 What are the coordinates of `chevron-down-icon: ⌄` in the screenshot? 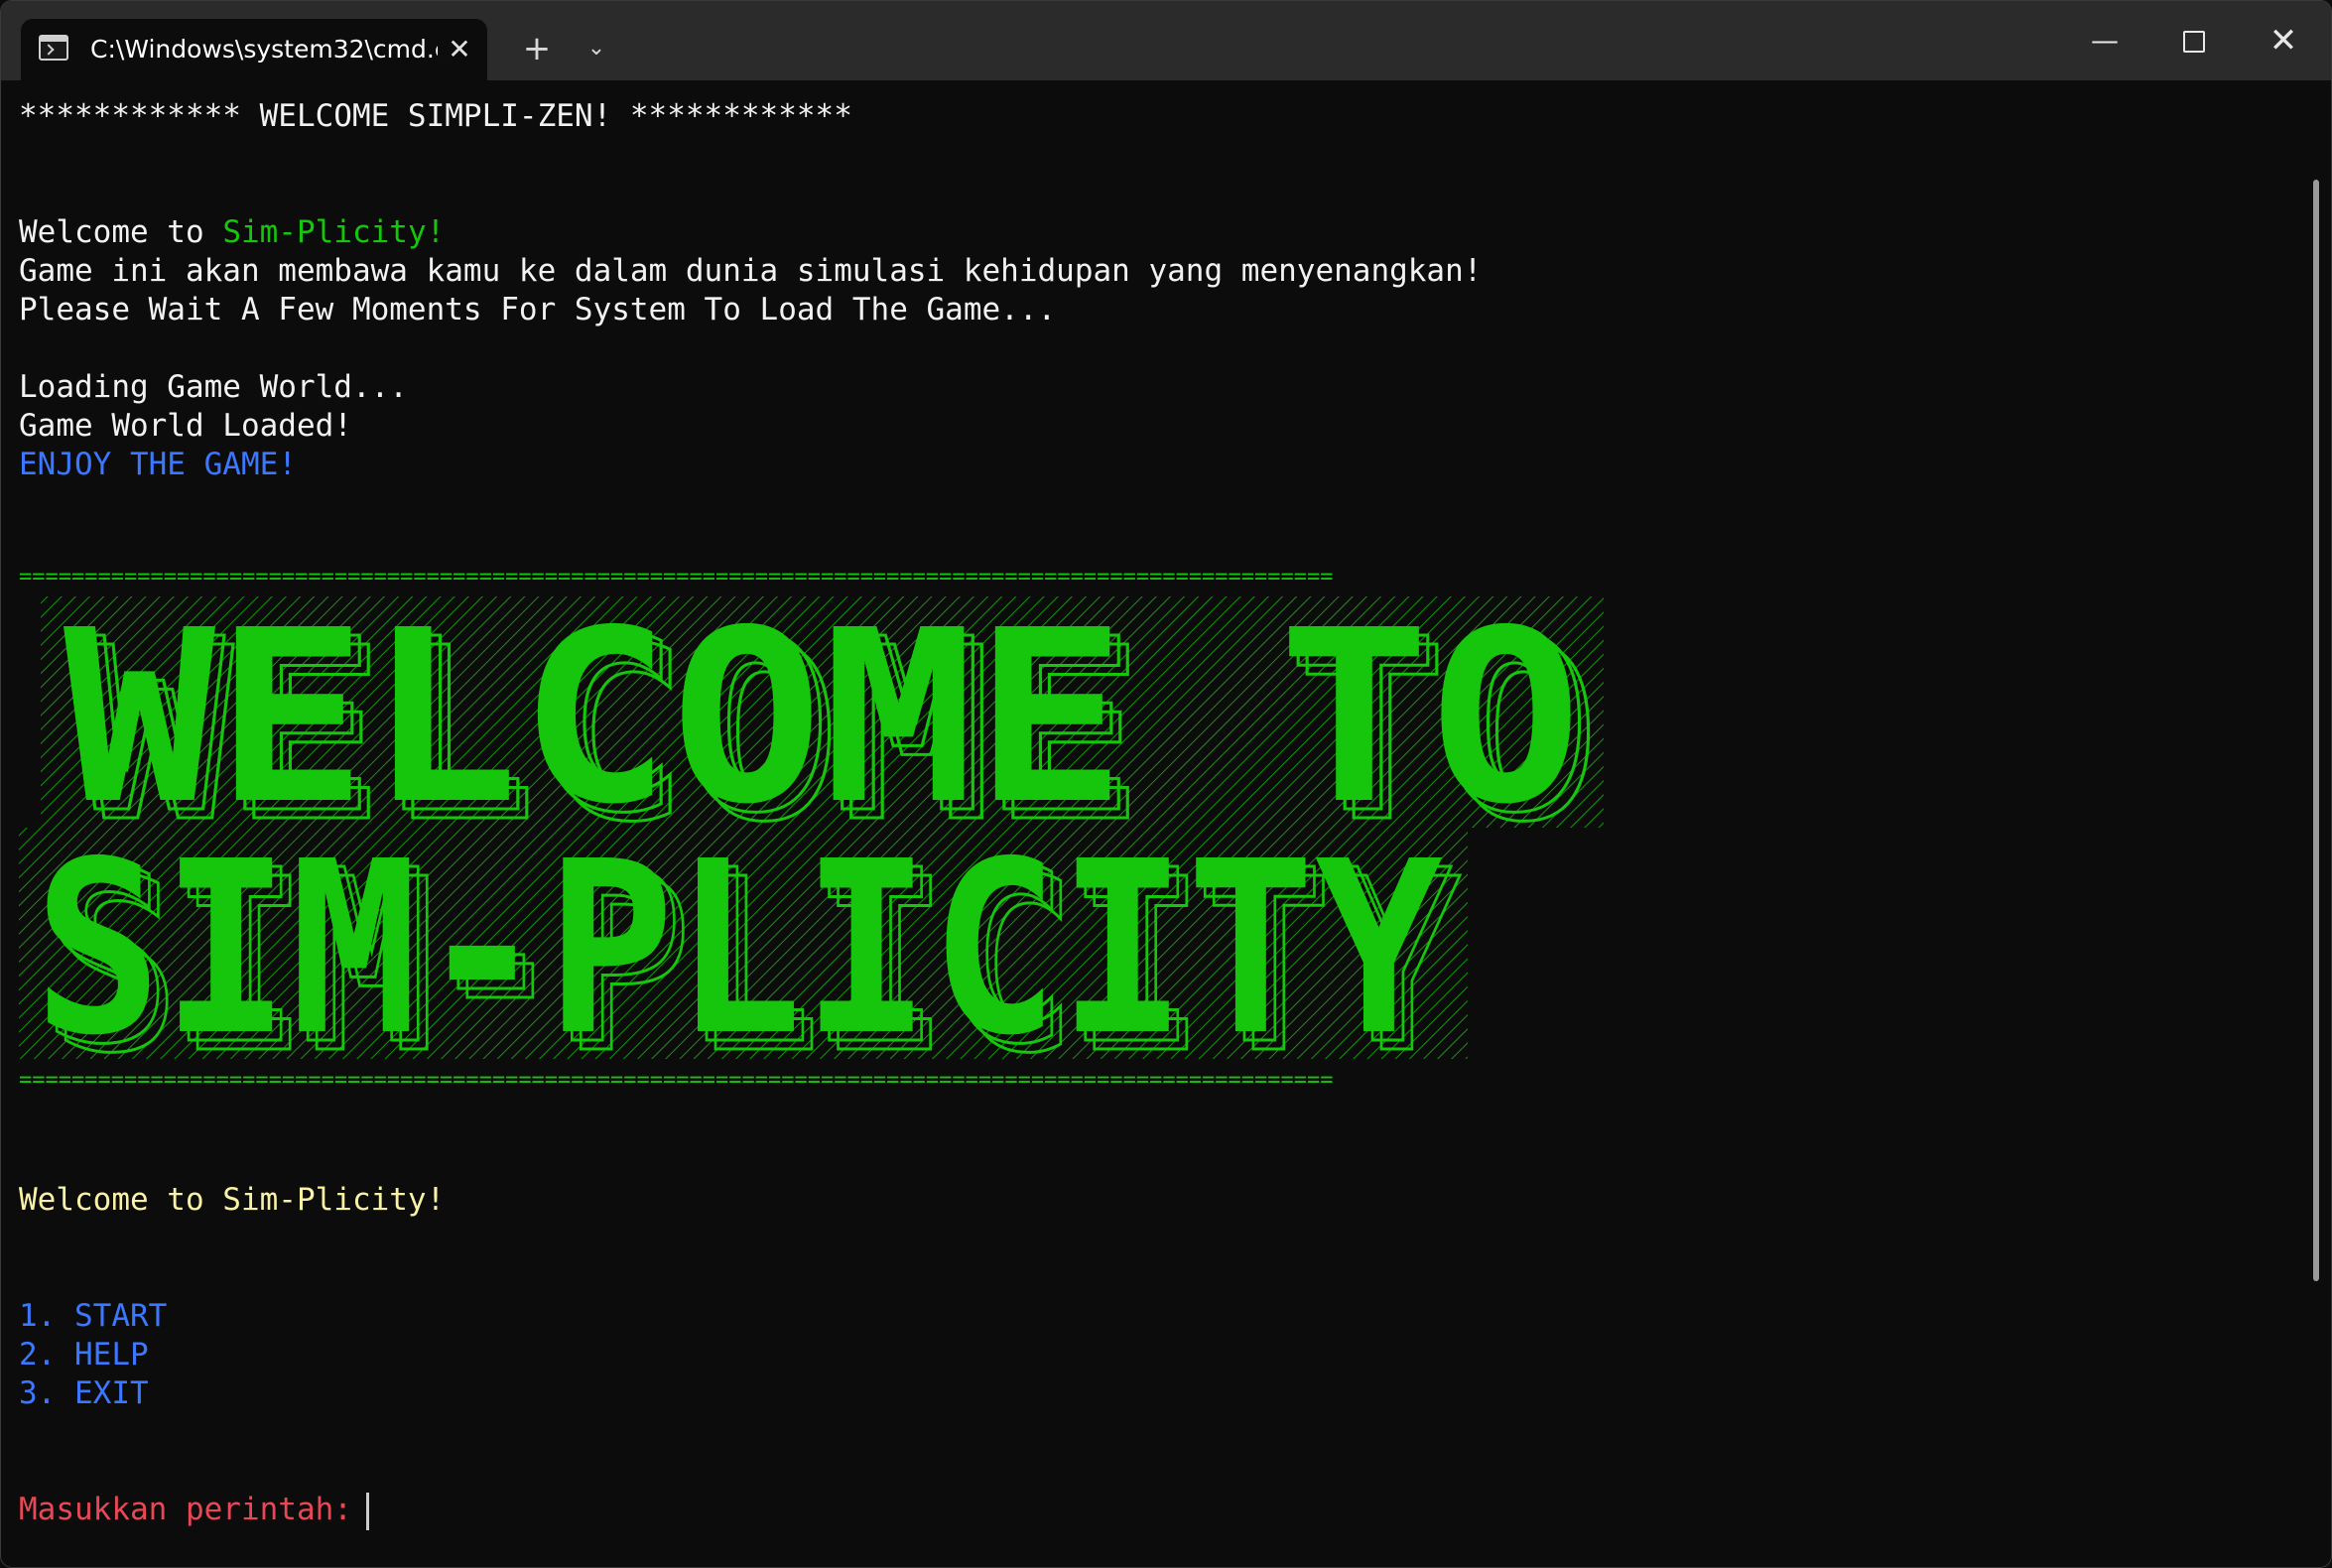 It's located at (596, 48).